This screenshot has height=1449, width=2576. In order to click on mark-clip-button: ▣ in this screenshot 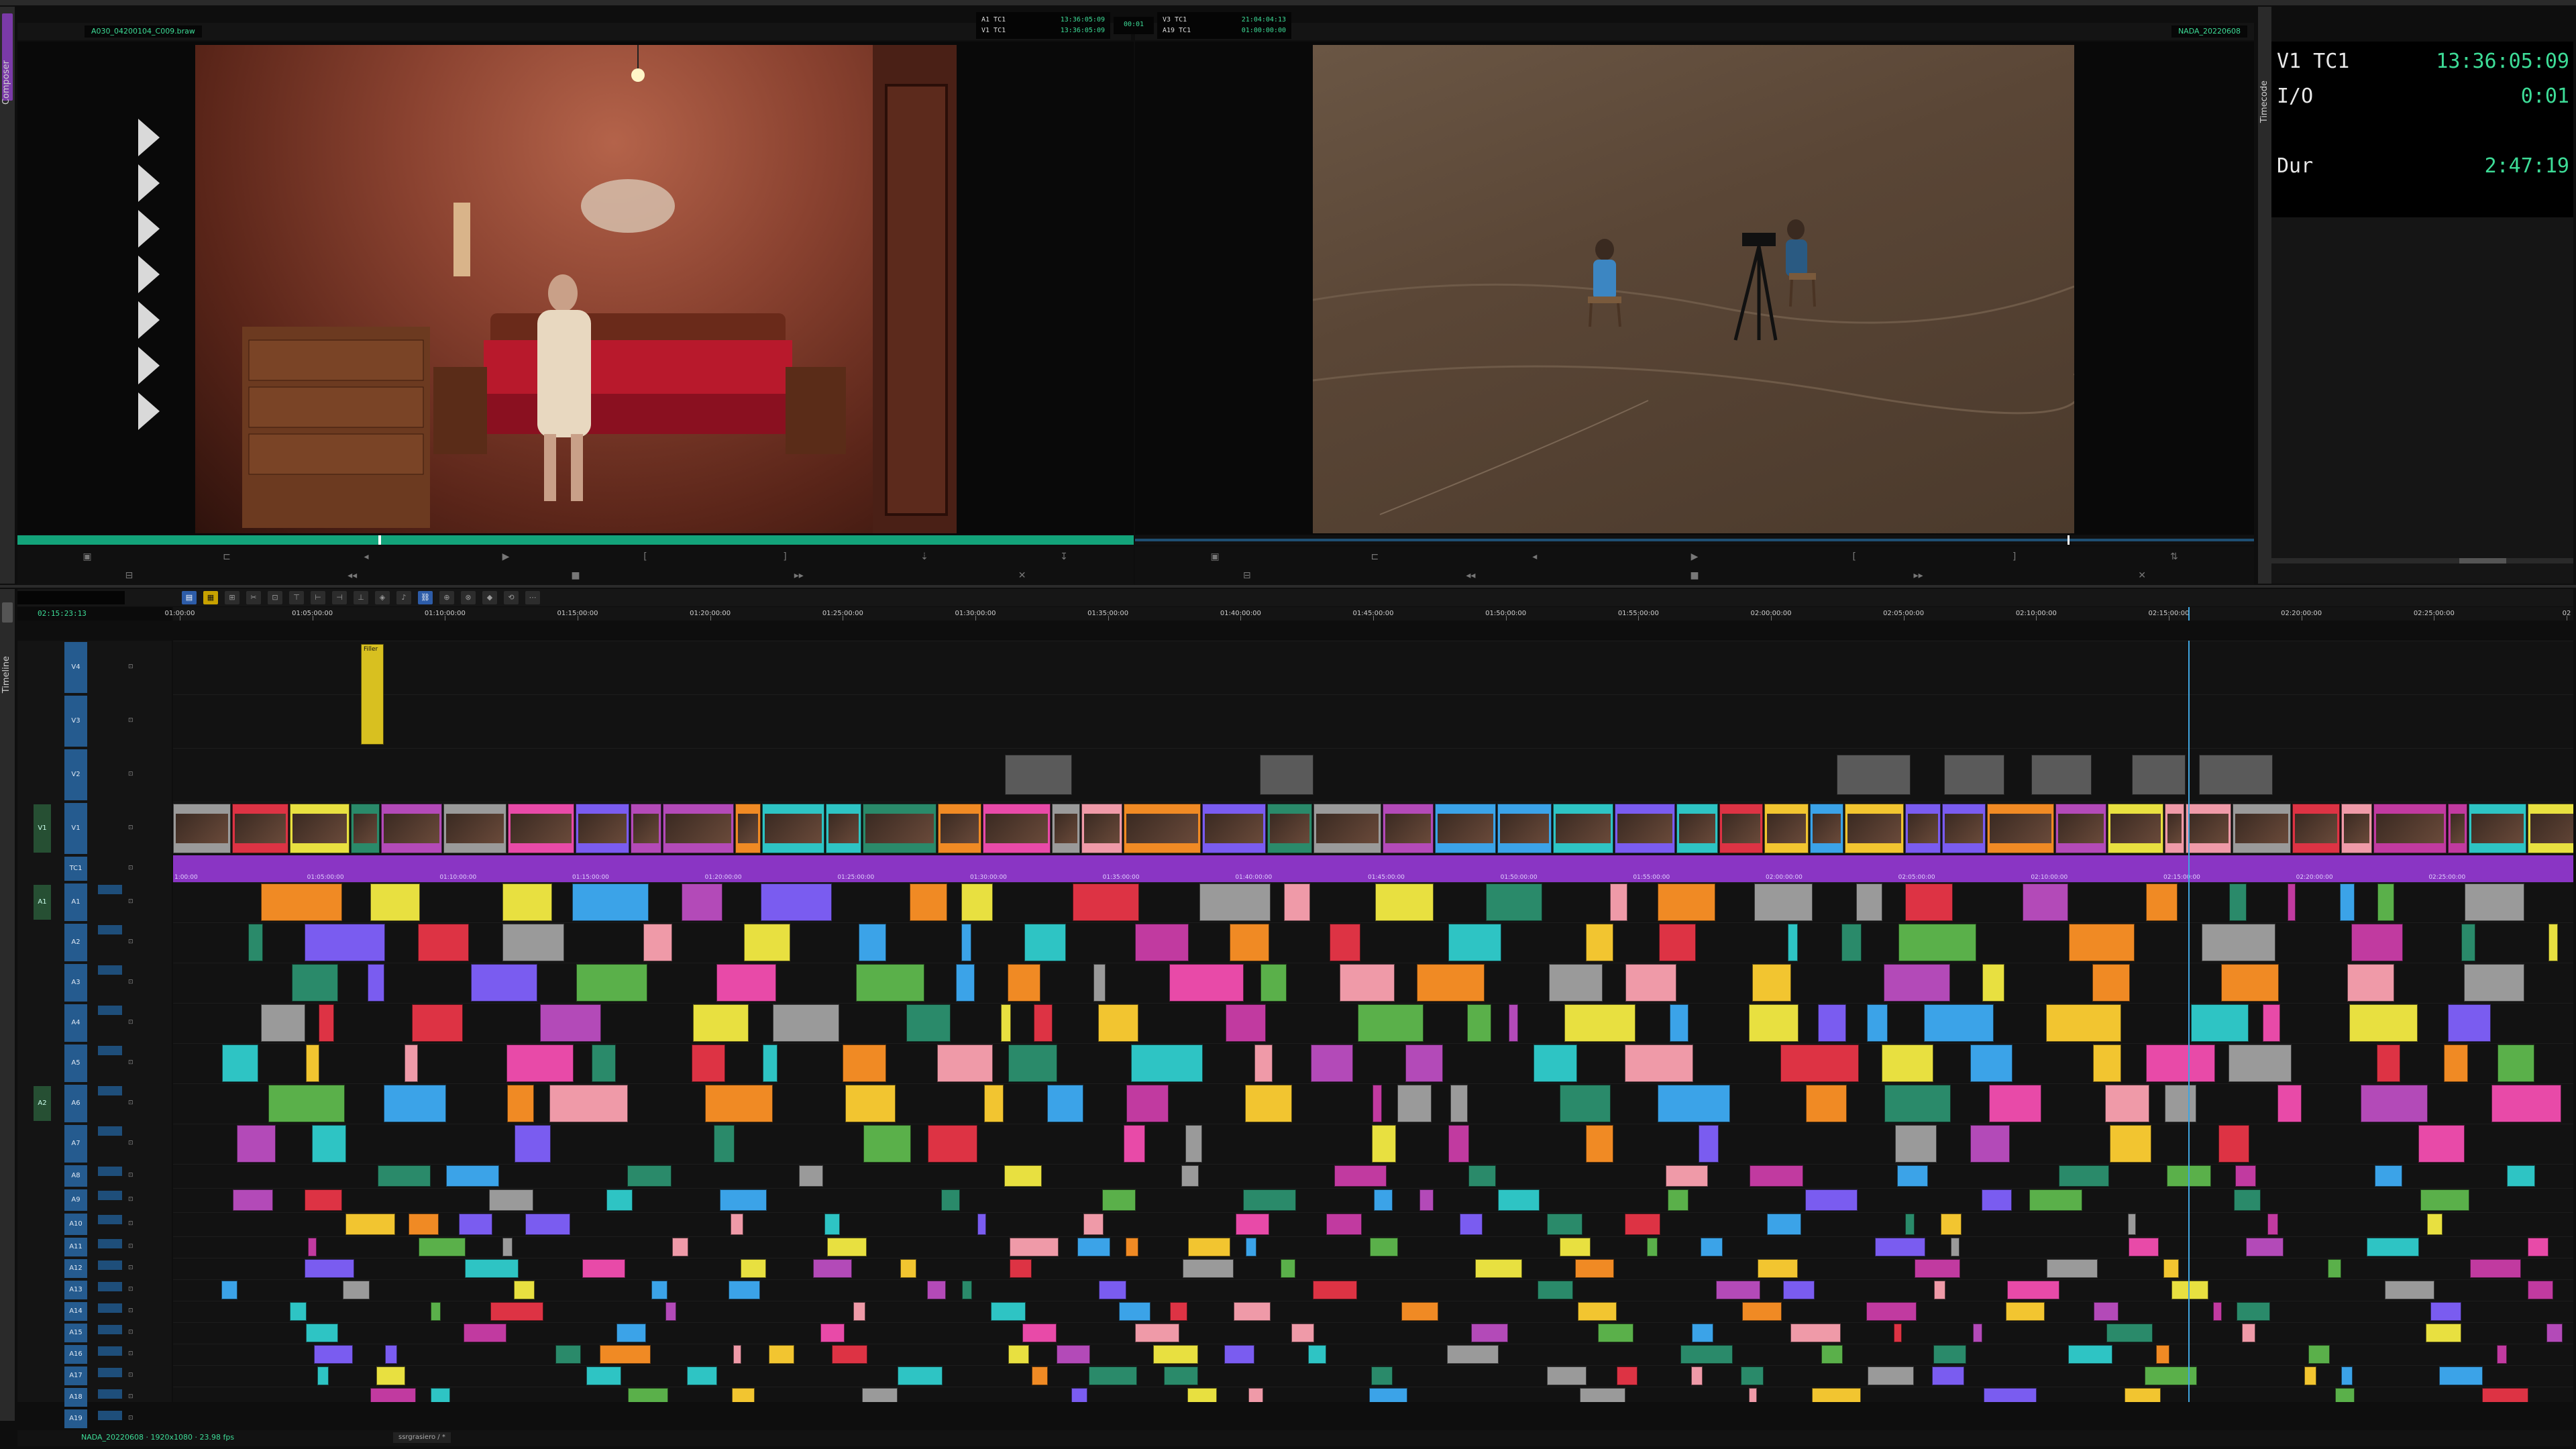, I will do `click(87, 556)`.